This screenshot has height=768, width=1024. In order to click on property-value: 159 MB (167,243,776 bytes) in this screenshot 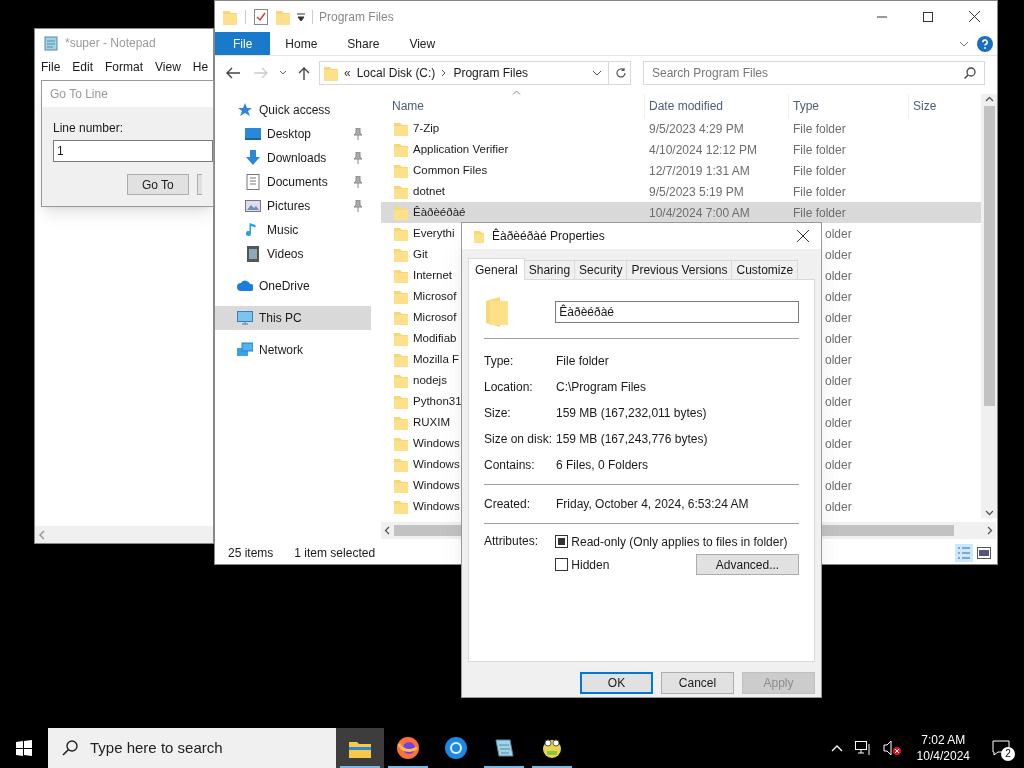, I will do `click(632, 439)`.